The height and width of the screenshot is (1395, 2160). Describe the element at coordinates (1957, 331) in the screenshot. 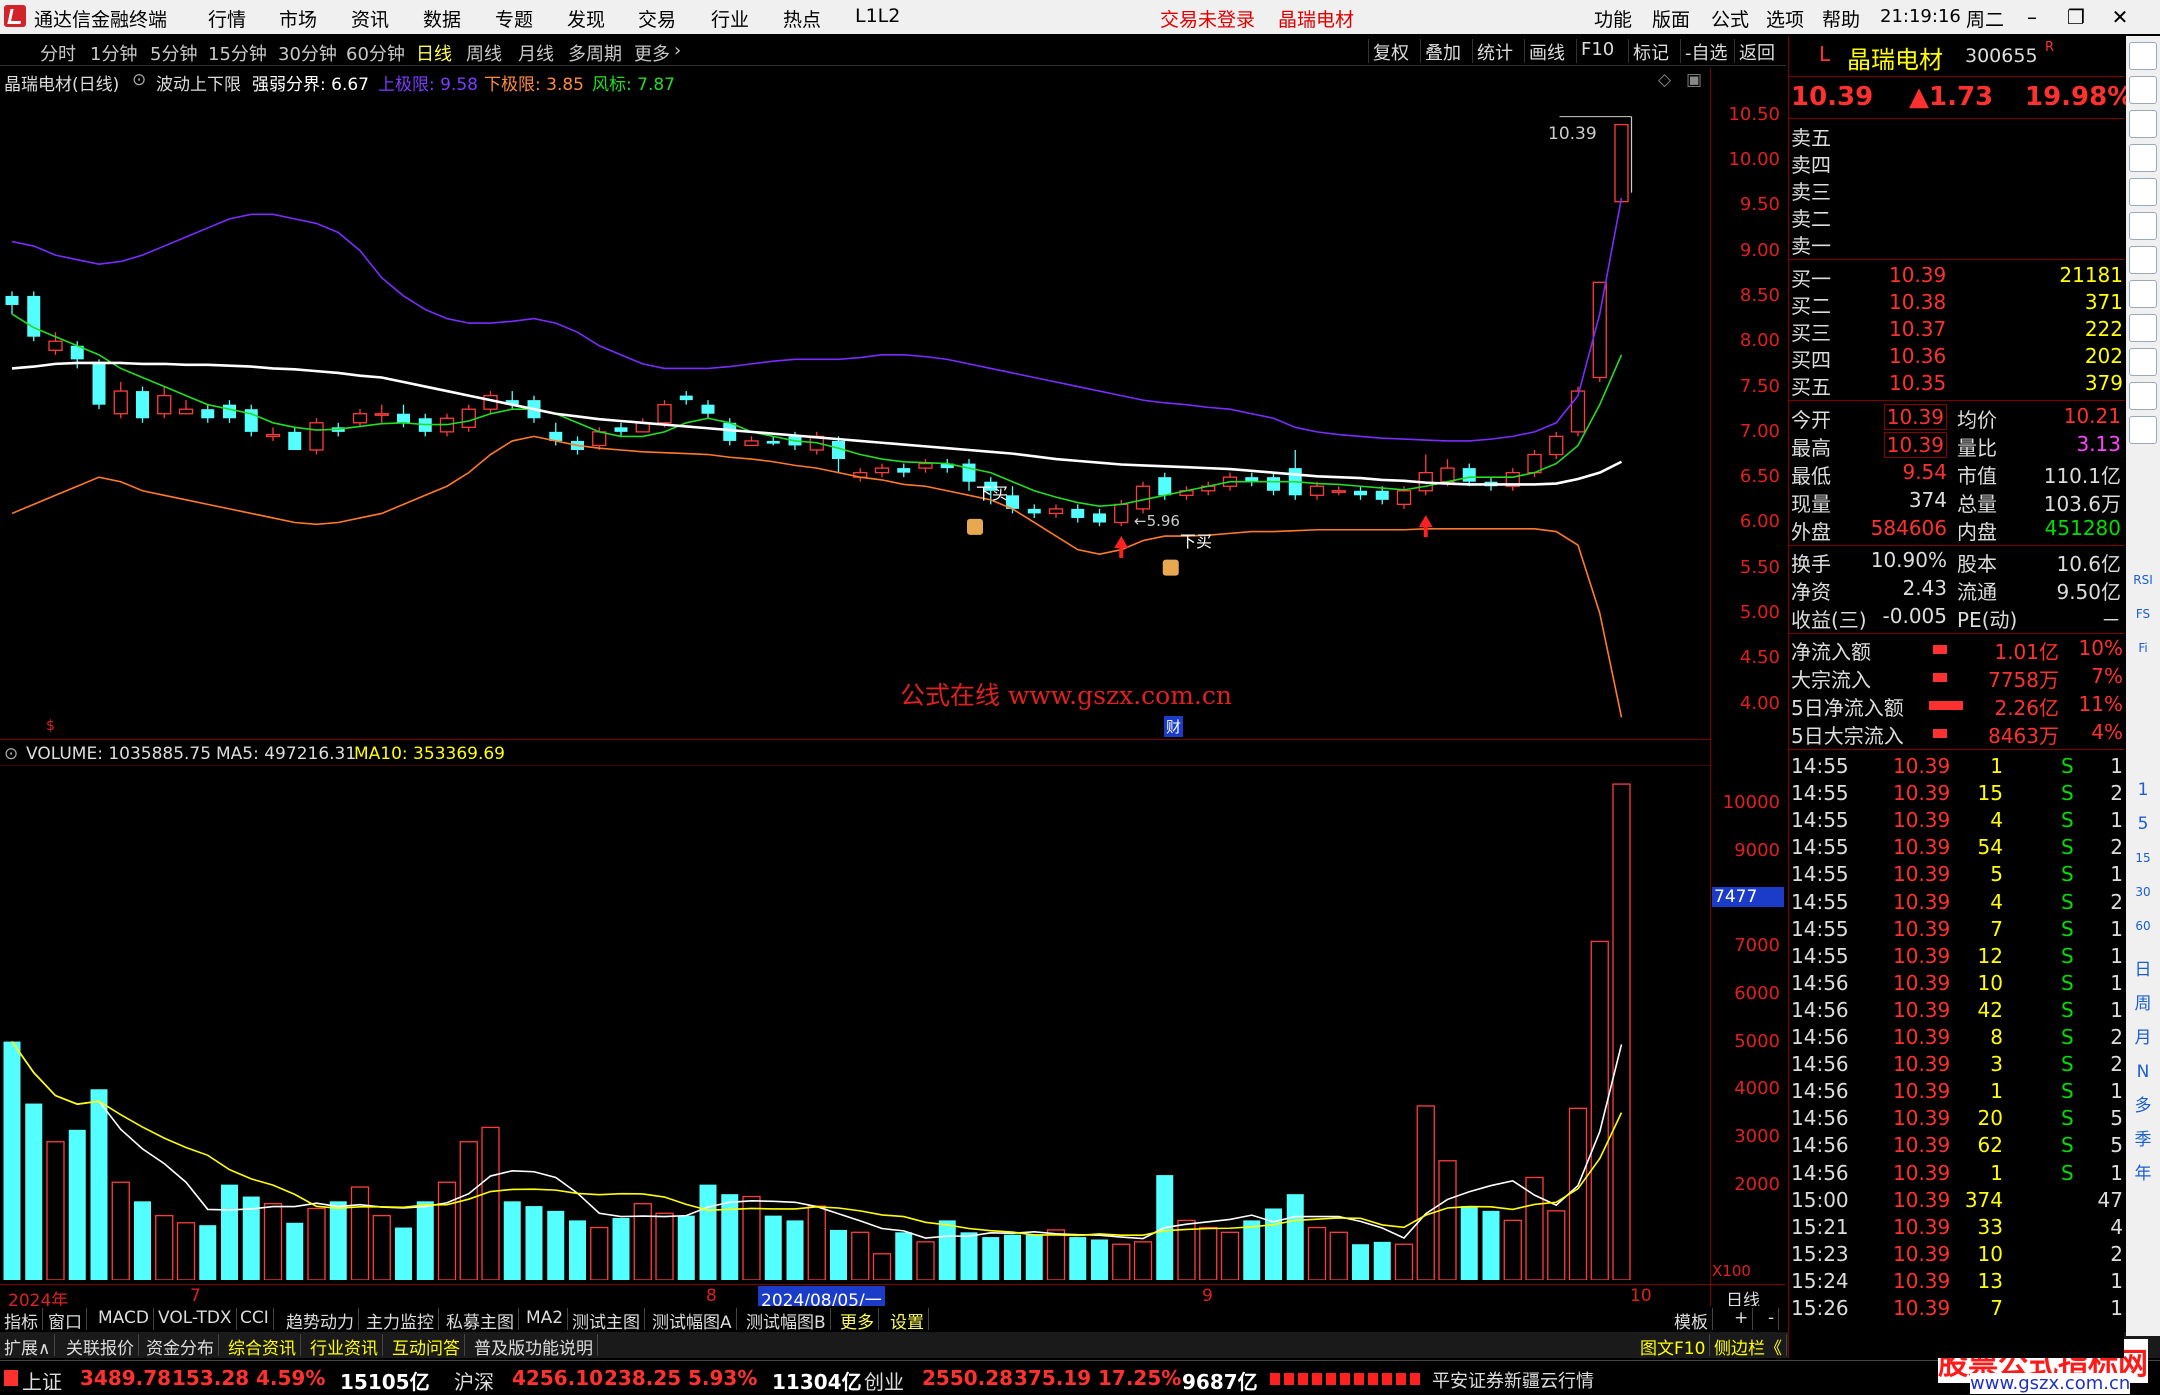

I see `bid-row: 买三 10.37 222` at that location.